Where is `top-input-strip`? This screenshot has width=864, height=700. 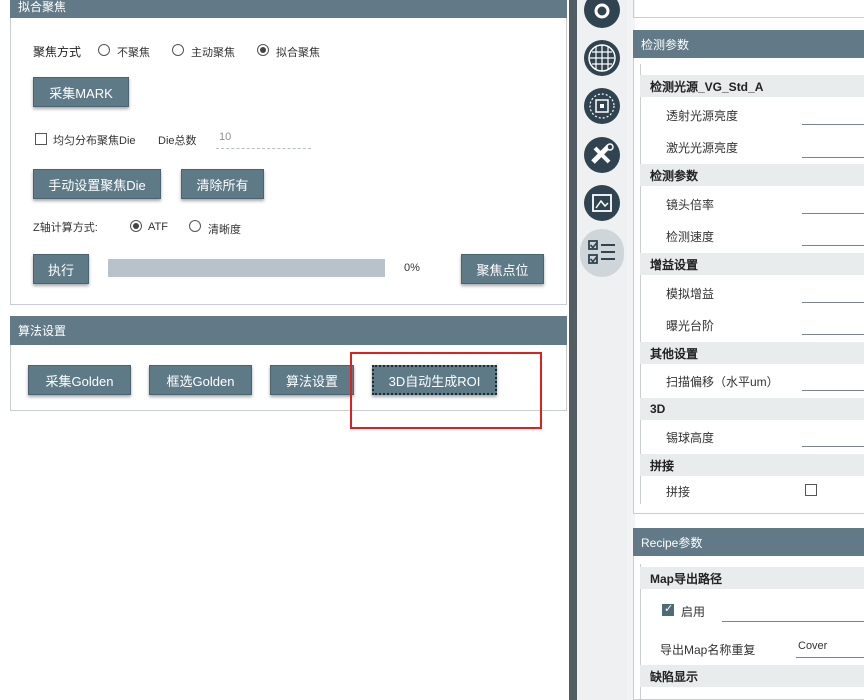
top-input-strip is located at coordinates (748, 9).